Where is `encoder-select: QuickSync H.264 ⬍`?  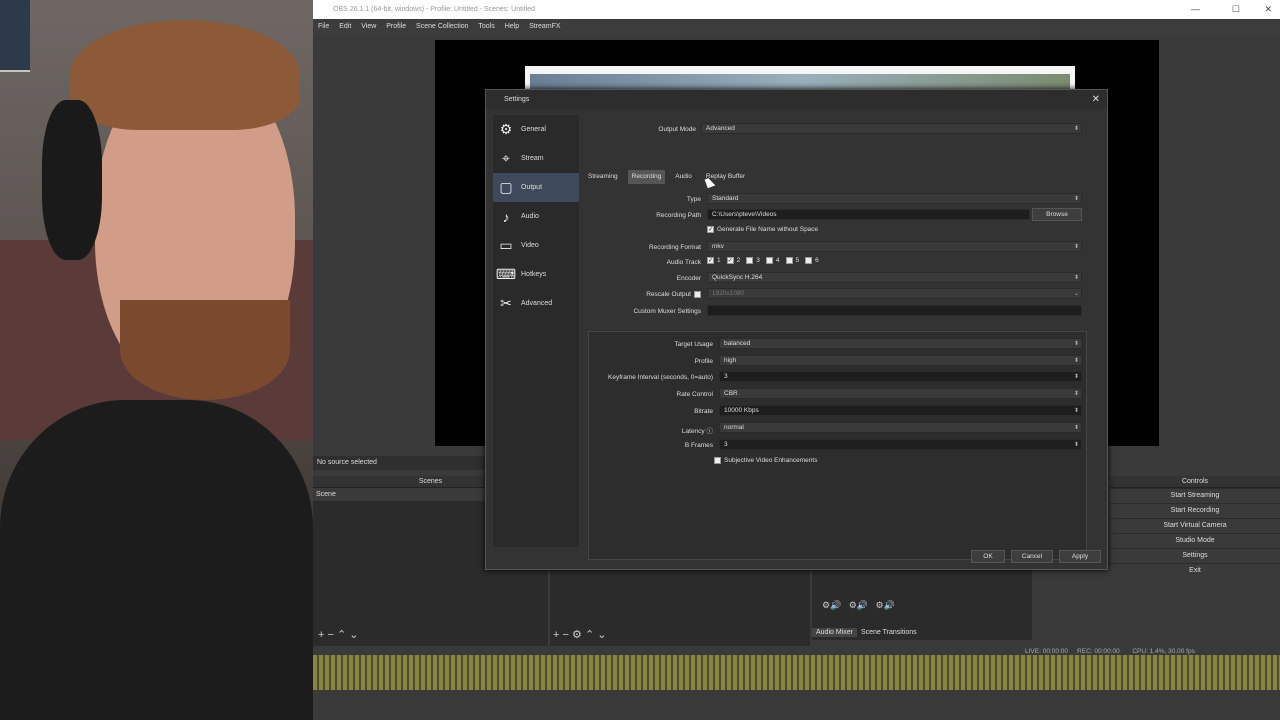 encoder-select: QuickSync H.264 ⬍ is located at coordinates (894, 277).